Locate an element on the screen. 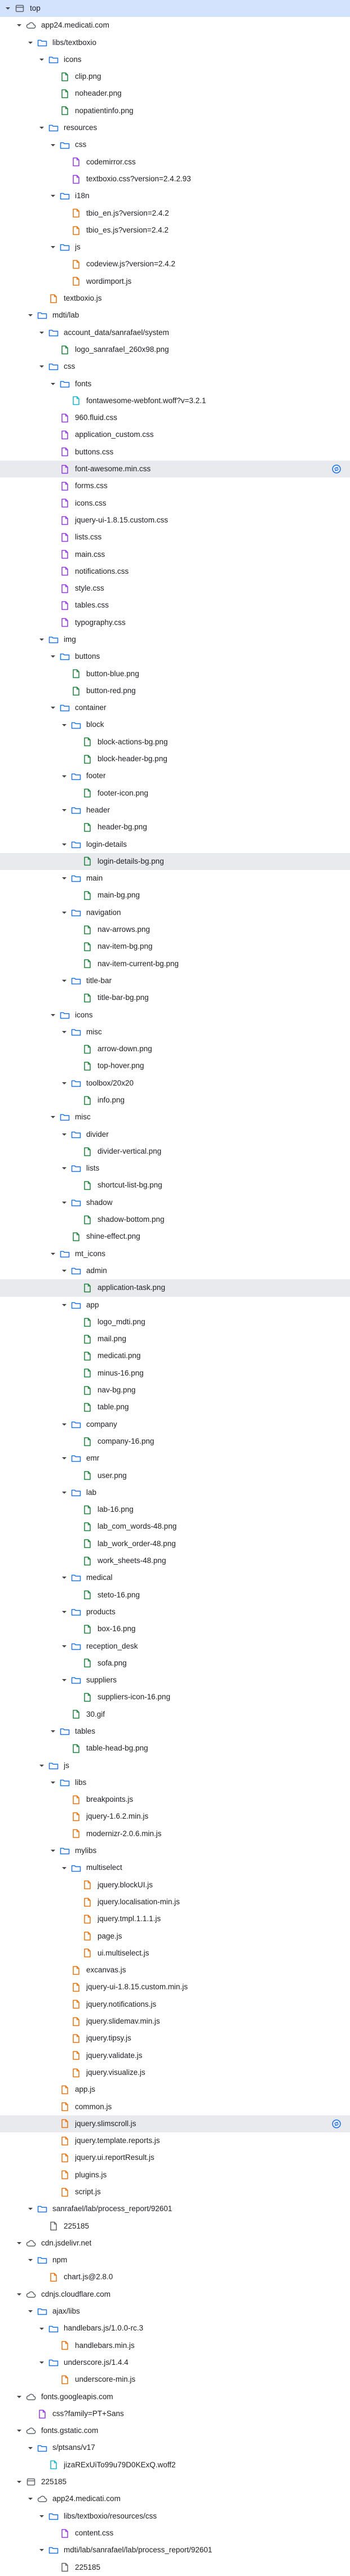 The height and width of the screenshot is (2576, 350). tree-file-main-css: main.css is located at coordinates (175, 554).